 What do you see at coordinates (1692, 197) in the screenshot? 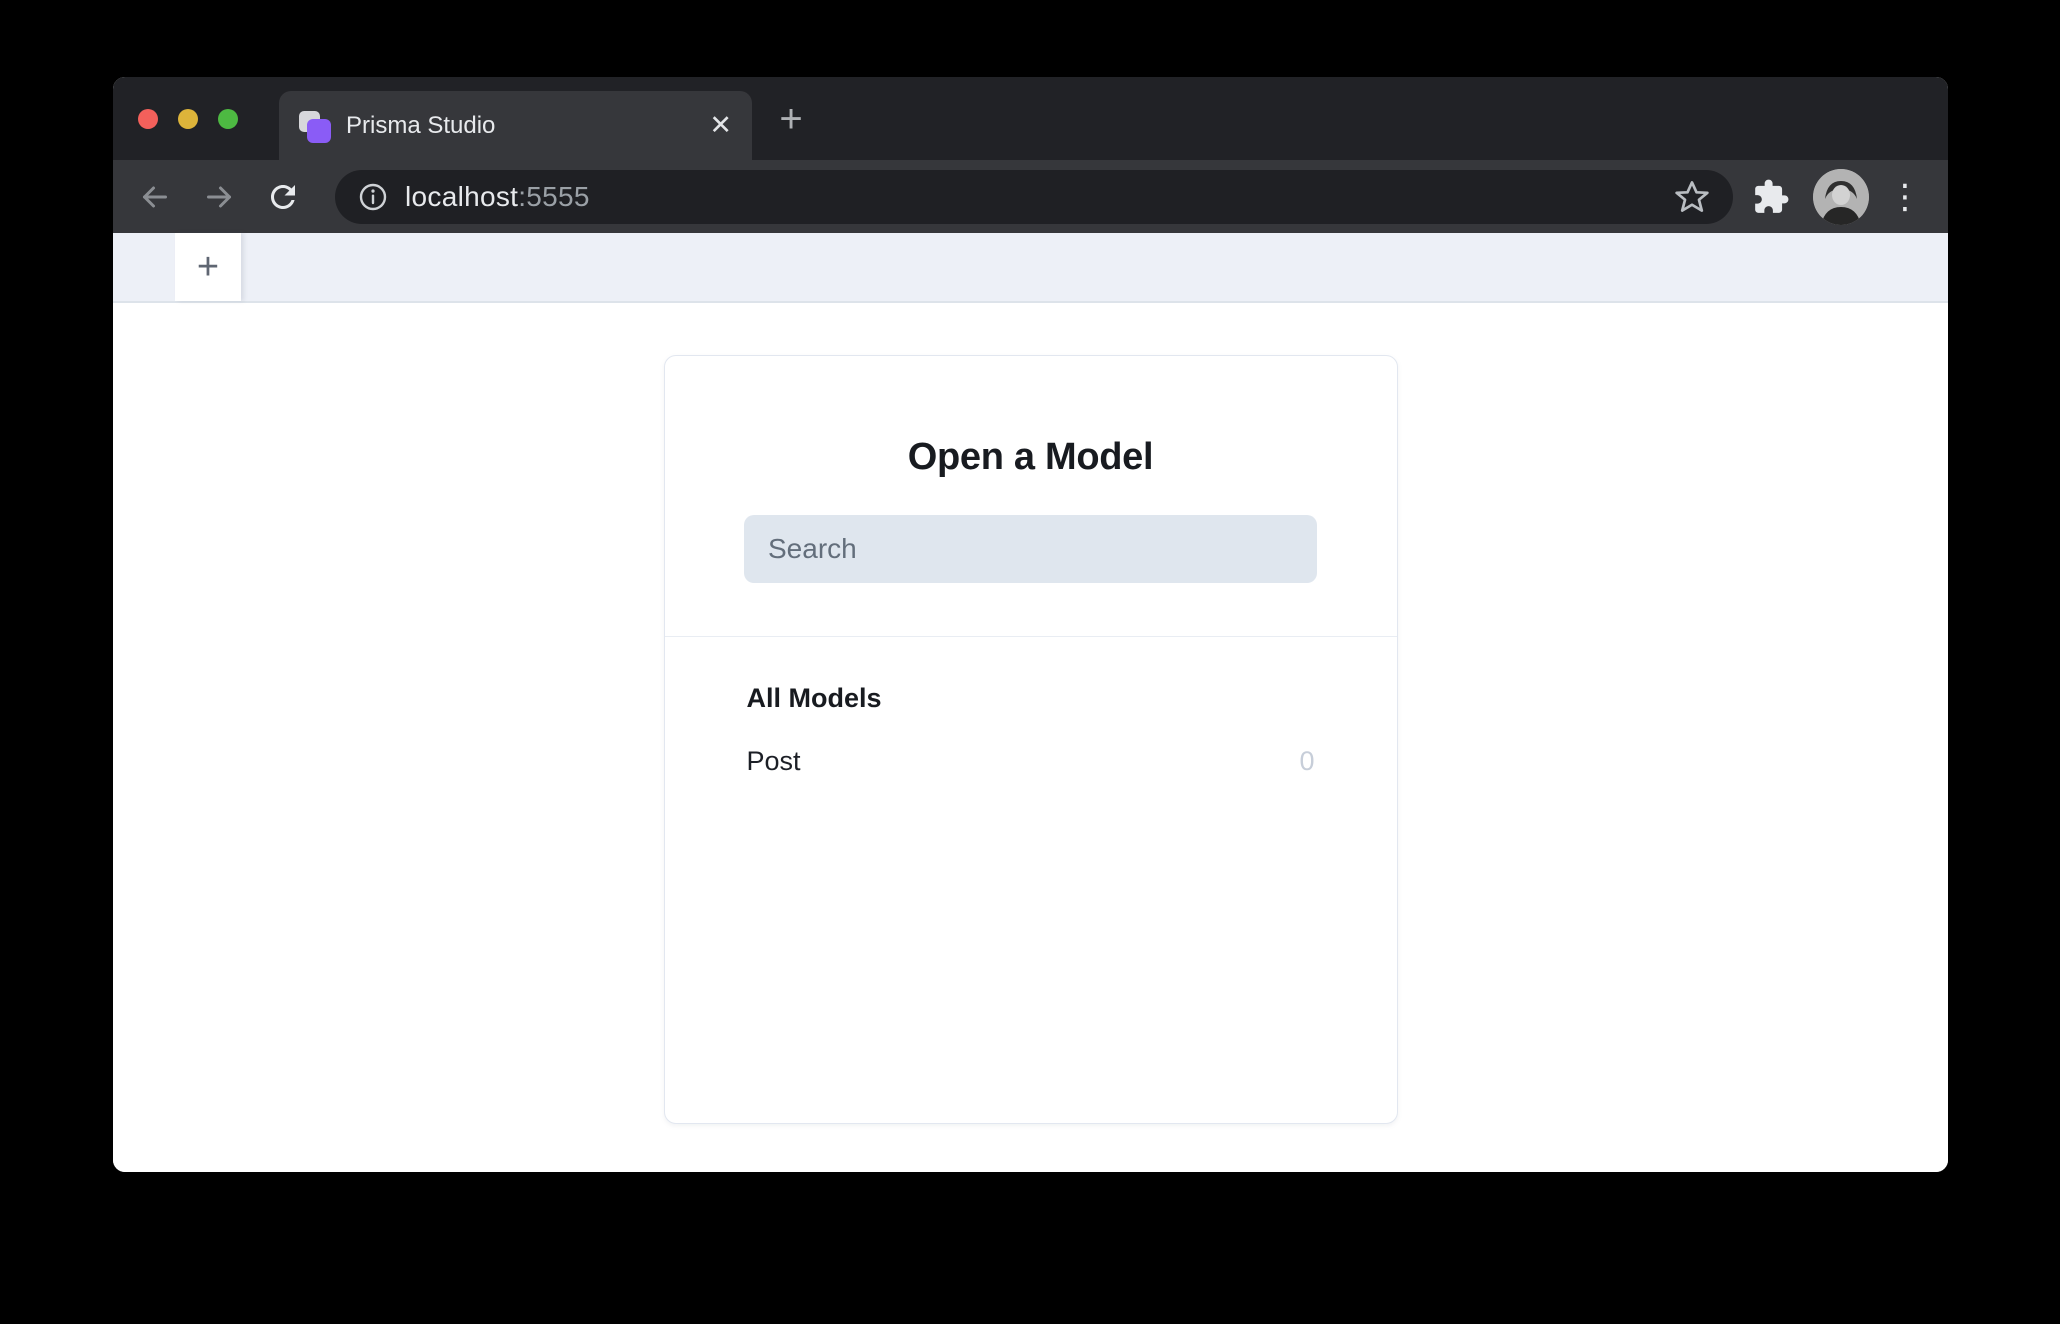
I see `bookmark-star-icon` at bounding box center [1692, 197].